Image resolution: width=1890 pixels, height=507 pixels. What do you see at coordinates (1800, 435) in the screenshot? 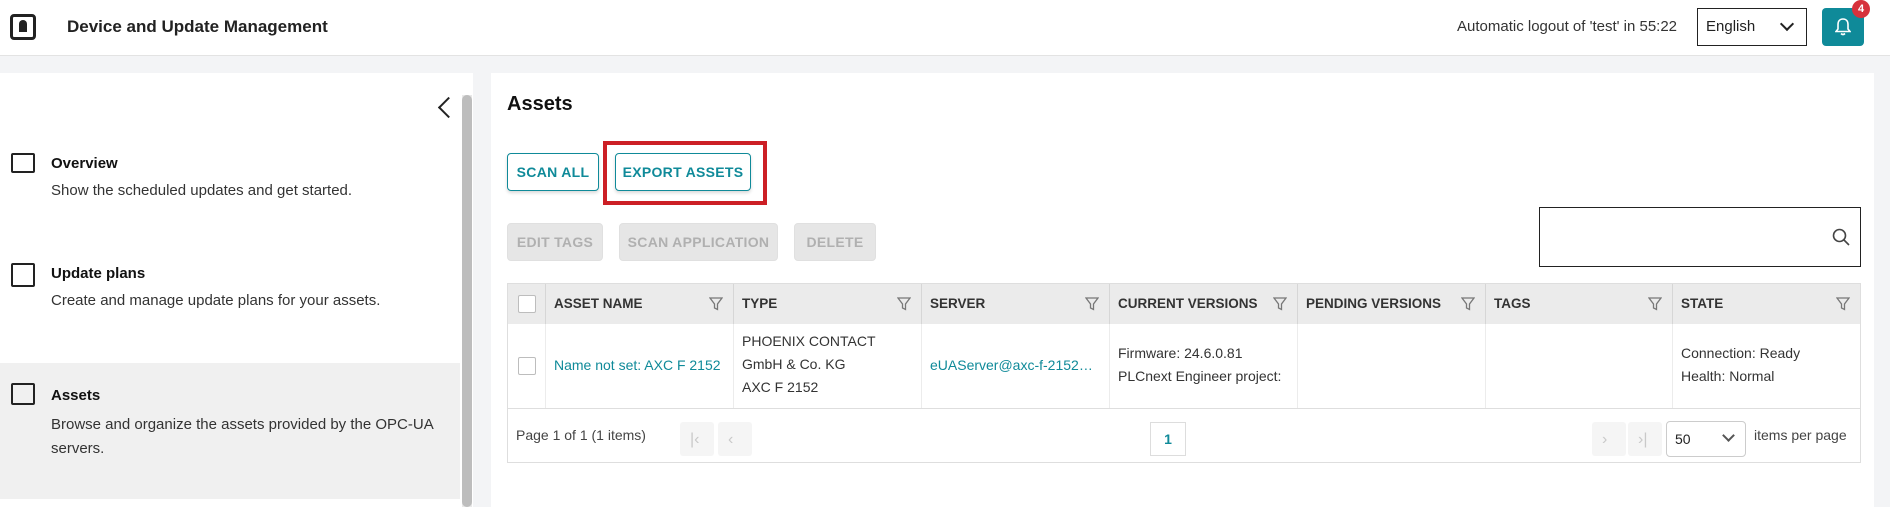
I see `items-per-page-label: items per page` at bounding box center [1800, 435].